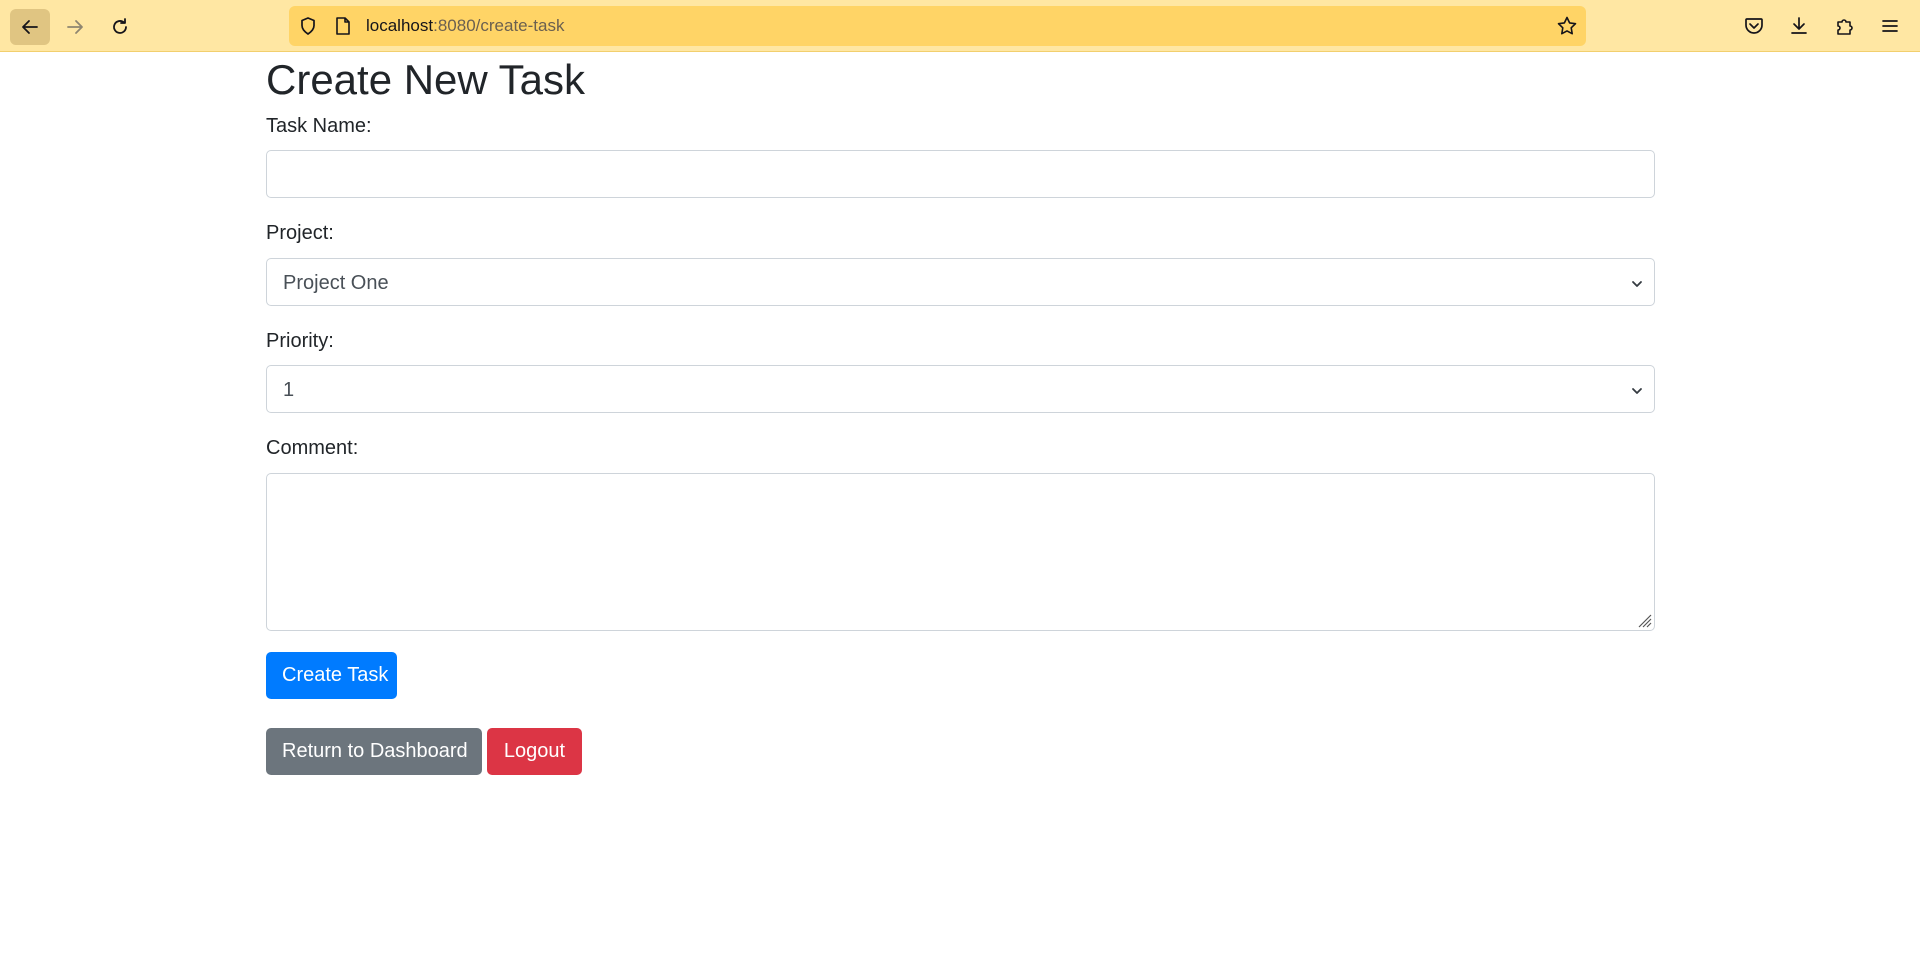 The image size is (1920, 977). Describe the element at coordinates (426, 79) in the screenshot. I see `page-title: Create New Task` at that location.